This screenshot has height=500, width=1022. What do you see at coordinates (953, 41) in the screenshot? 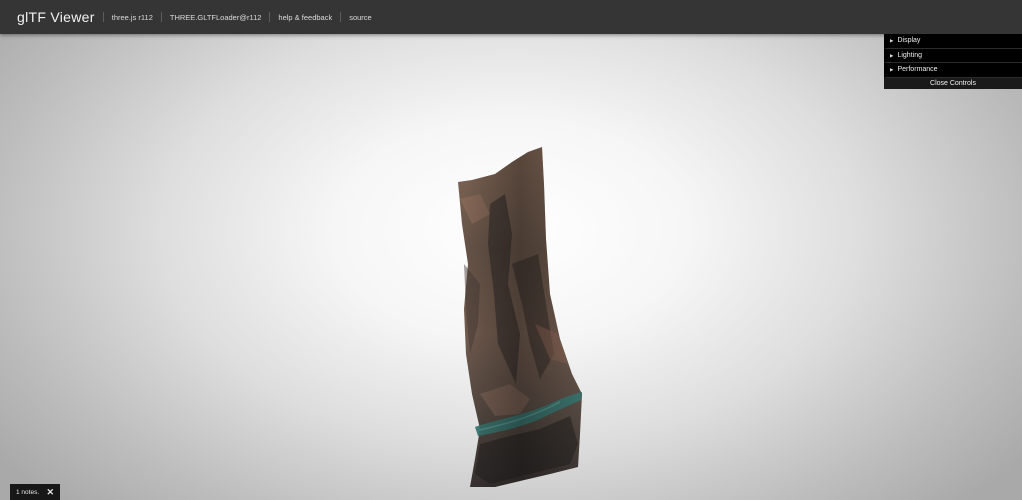
I see `folder-display: ▶ Display` at bounding box center [953, 41].